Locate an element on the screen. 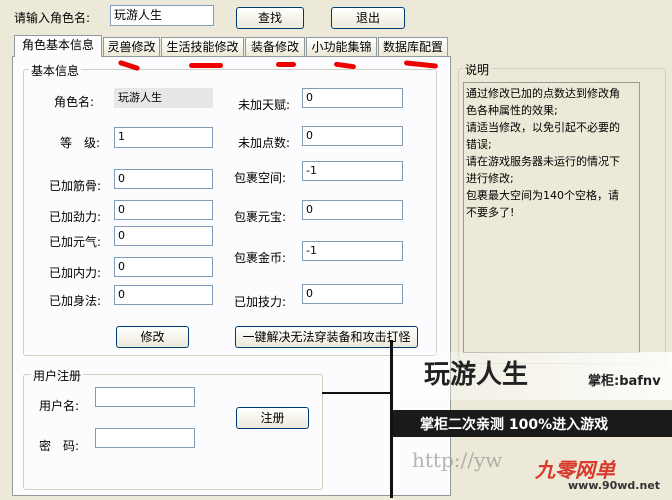  help-line: 包裹最大空间为140个空格，请 is located at coordinates (542, 195).